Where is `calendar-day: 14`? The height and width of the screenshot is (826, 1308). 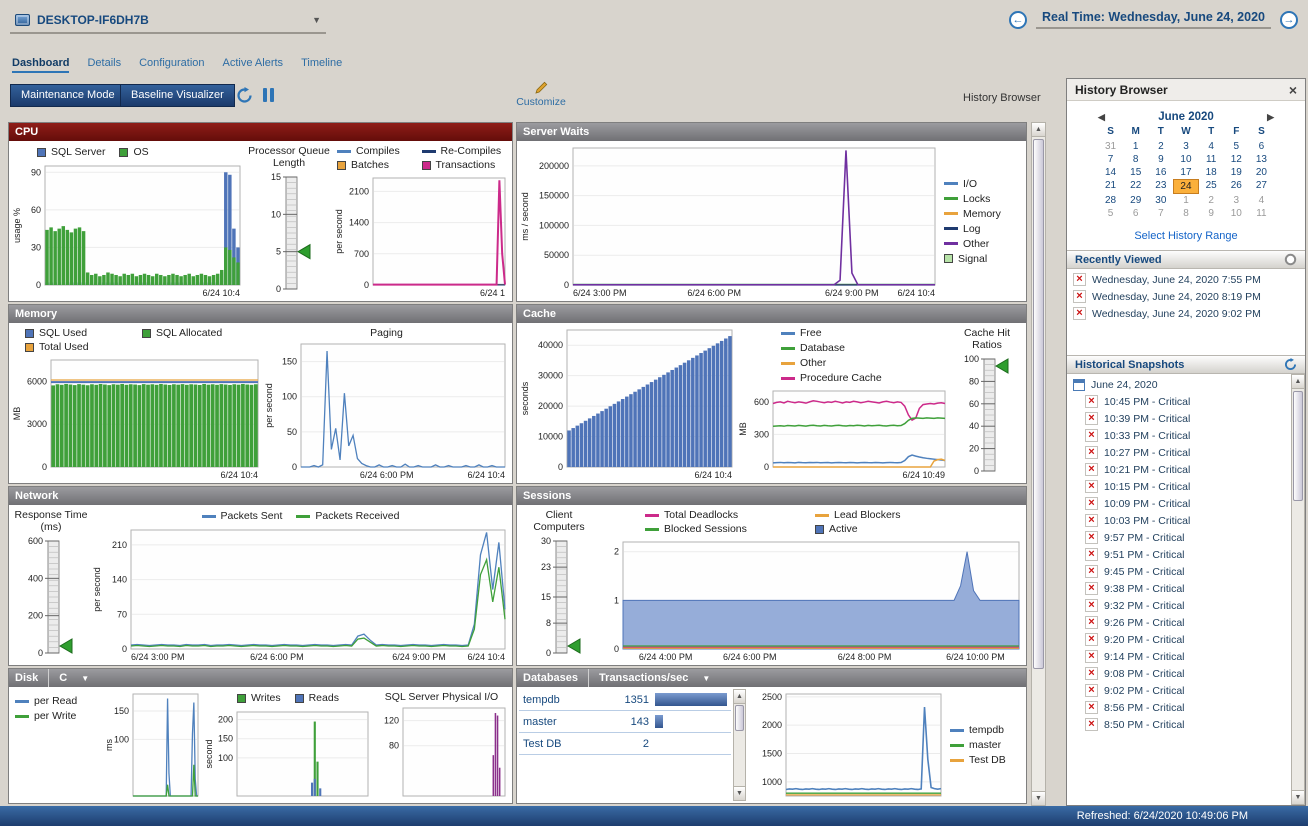 calendar-day: 14 is located at coordinates (1110, 172).